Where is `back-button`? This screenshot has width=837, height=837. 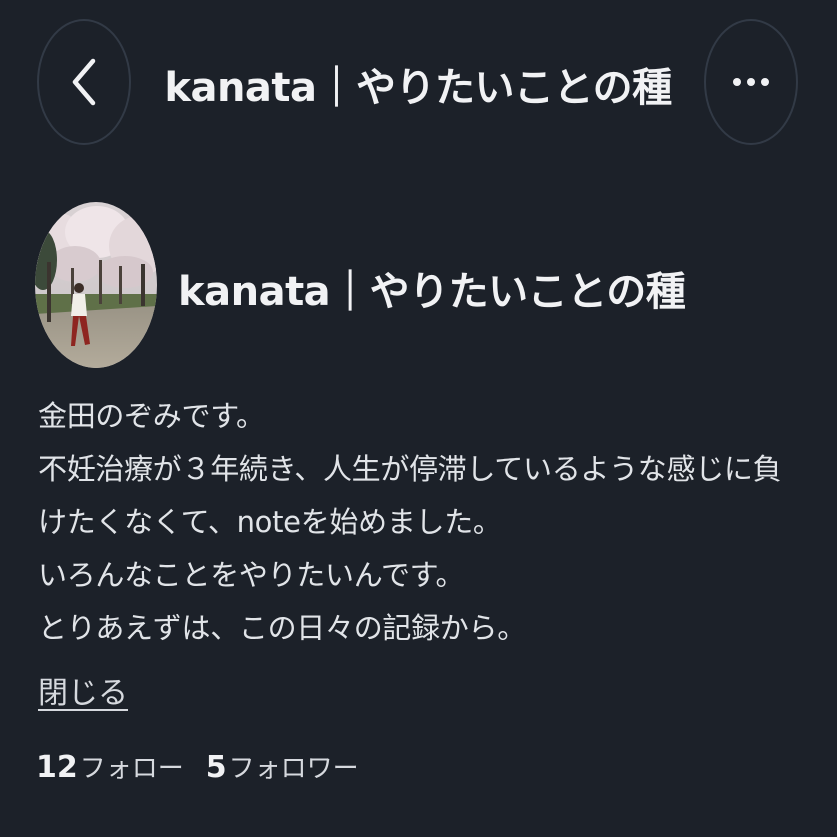
back-button is located at coordinates (84, 82).